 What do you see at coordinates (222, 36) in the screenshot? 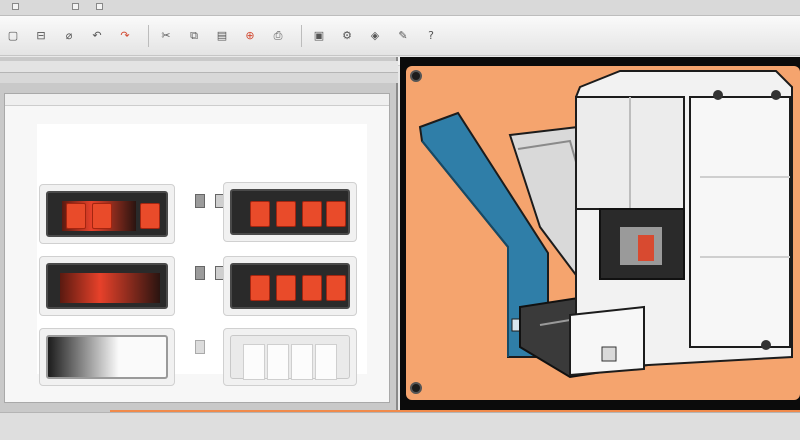
I see `paste-icon: ▤` at bounding box center [222, 36].